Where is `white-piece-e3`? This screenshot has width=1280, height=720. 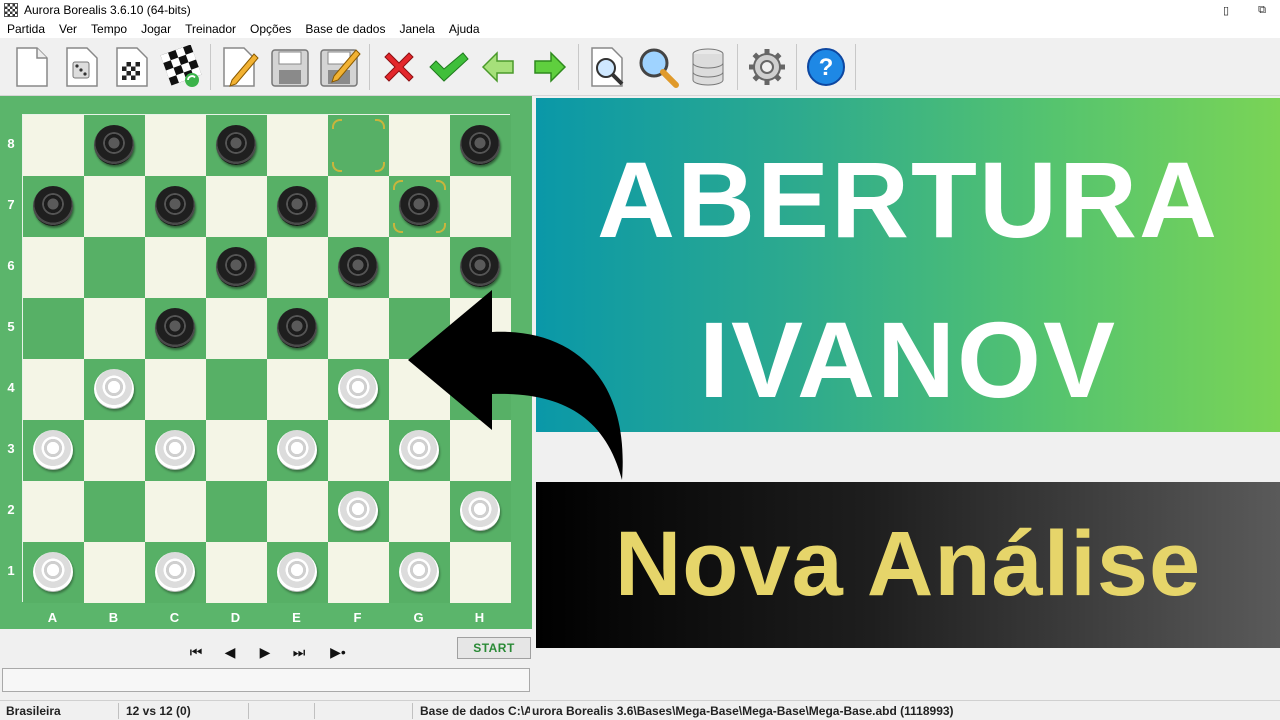
white-piece-e3 is located at coordinates (297, 450).